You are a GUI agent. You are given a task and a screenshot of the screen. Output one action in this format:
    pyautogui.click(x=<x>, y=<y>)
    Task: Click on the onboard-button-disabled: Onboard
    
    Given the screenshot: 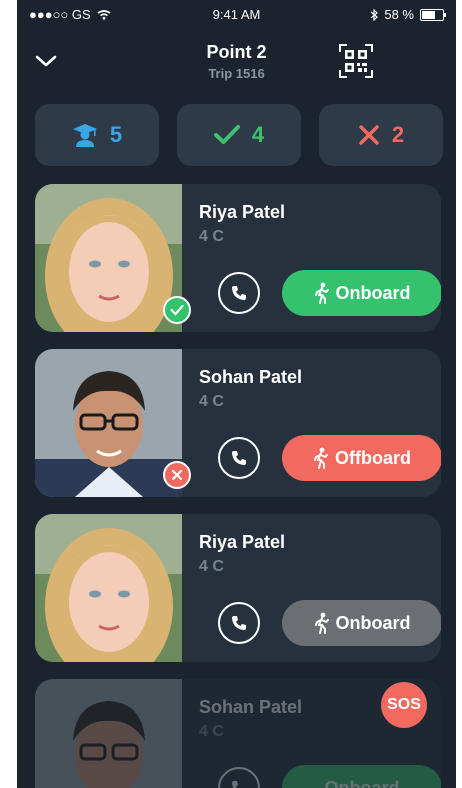 What is the action you would take?
    pyautogui.click(x=361, y=623)
    